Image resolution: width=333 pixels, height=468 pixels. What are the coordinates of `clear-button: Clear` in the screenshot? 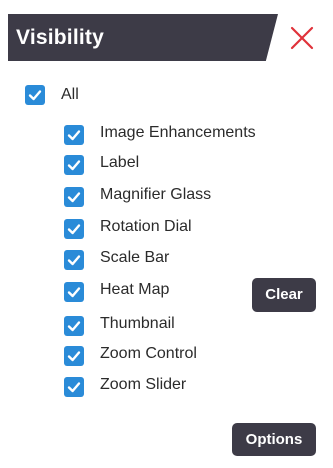 It's located at (284, 295).